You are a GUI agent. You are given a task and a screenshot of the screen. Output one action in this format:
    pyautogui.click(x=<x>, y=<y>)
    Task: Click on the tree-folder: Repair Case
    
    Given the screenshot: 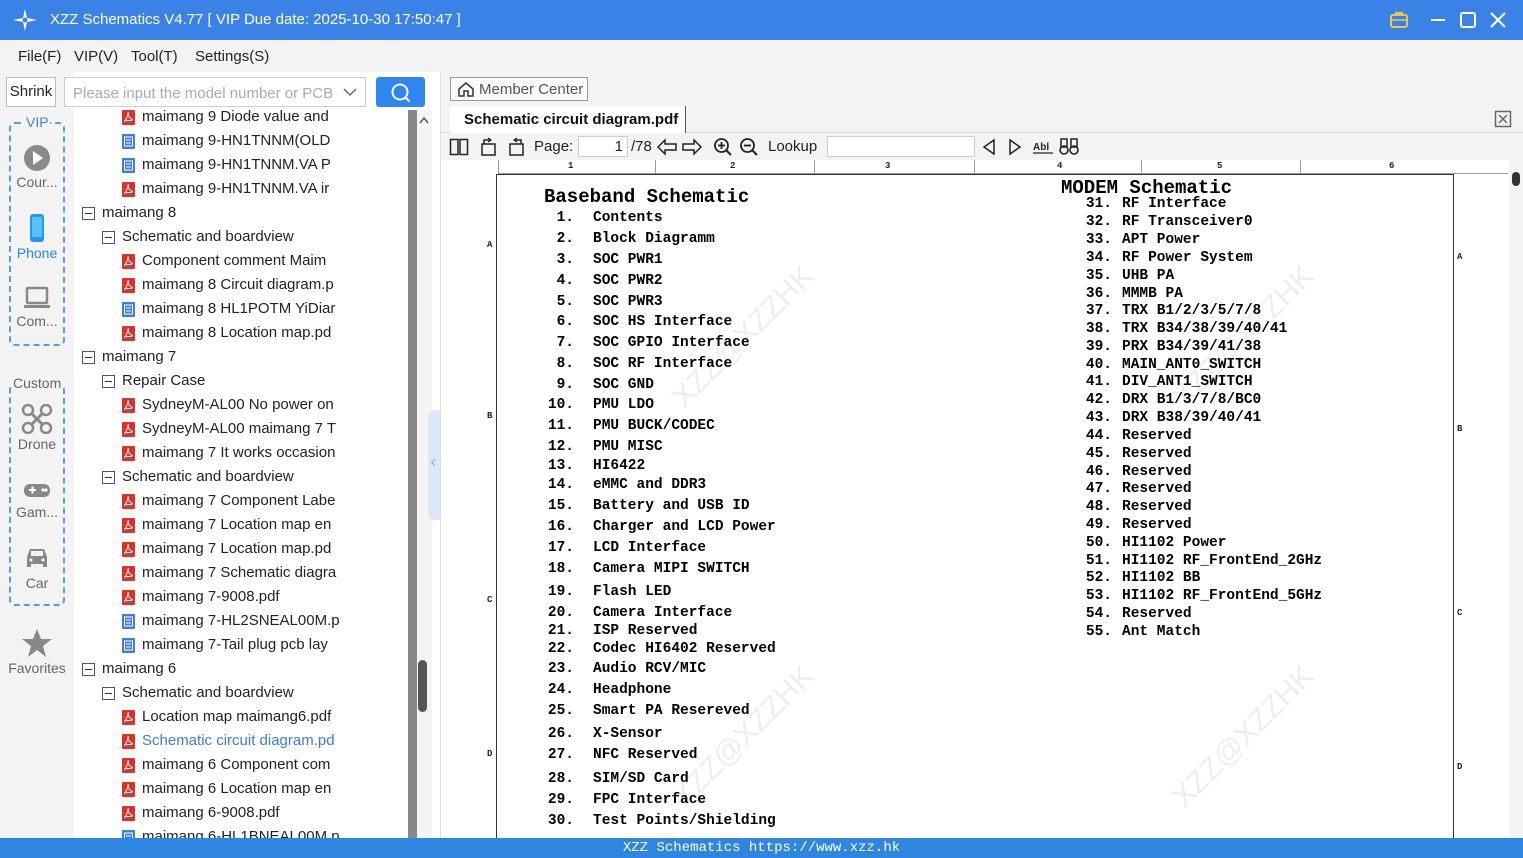 What is the action you would take?
    pyautogui.click(x=240, y=382)
    